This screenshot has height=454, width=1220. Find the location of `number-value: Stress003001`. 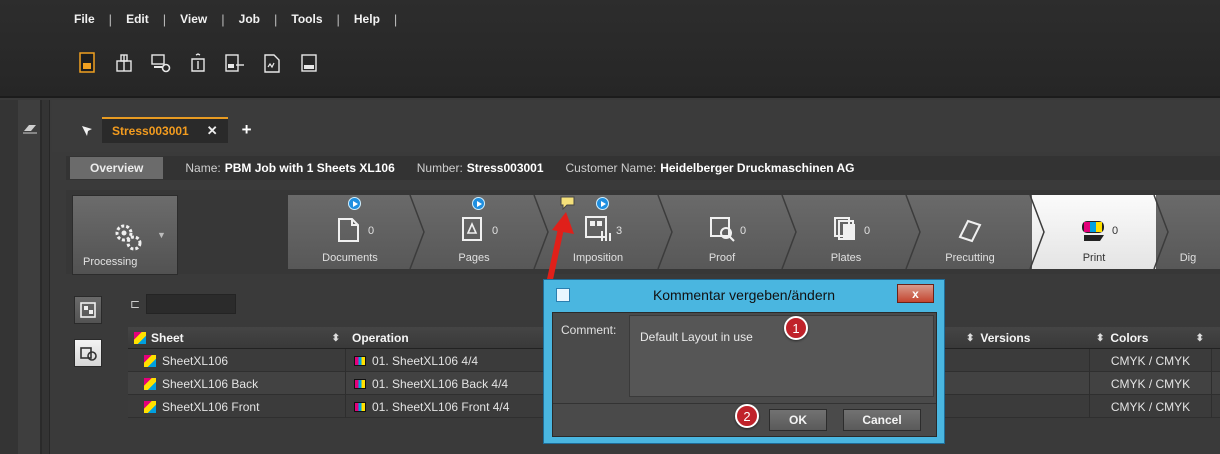

number-value: Stress003001 is located at coordinates (505, 168).